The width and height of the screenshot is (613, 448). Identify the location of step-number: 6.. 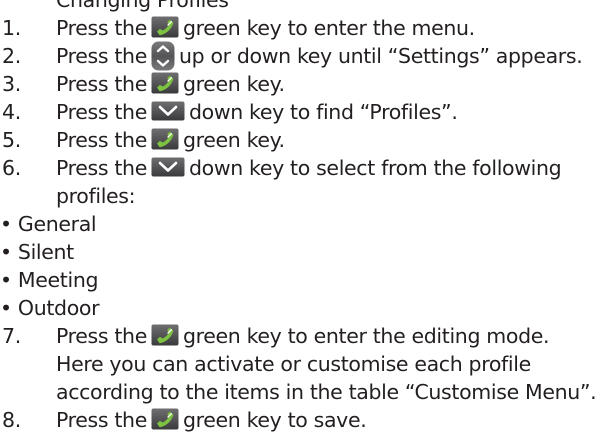
(11, 168).